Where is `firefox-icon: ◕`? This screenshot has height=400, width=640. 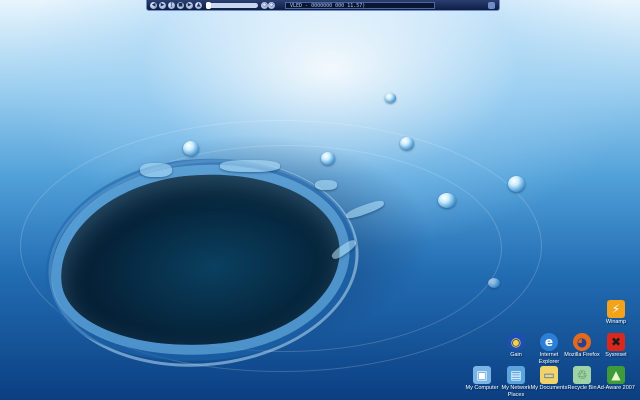
firefox-icon: ◕ is located at coordinates (582, 342).